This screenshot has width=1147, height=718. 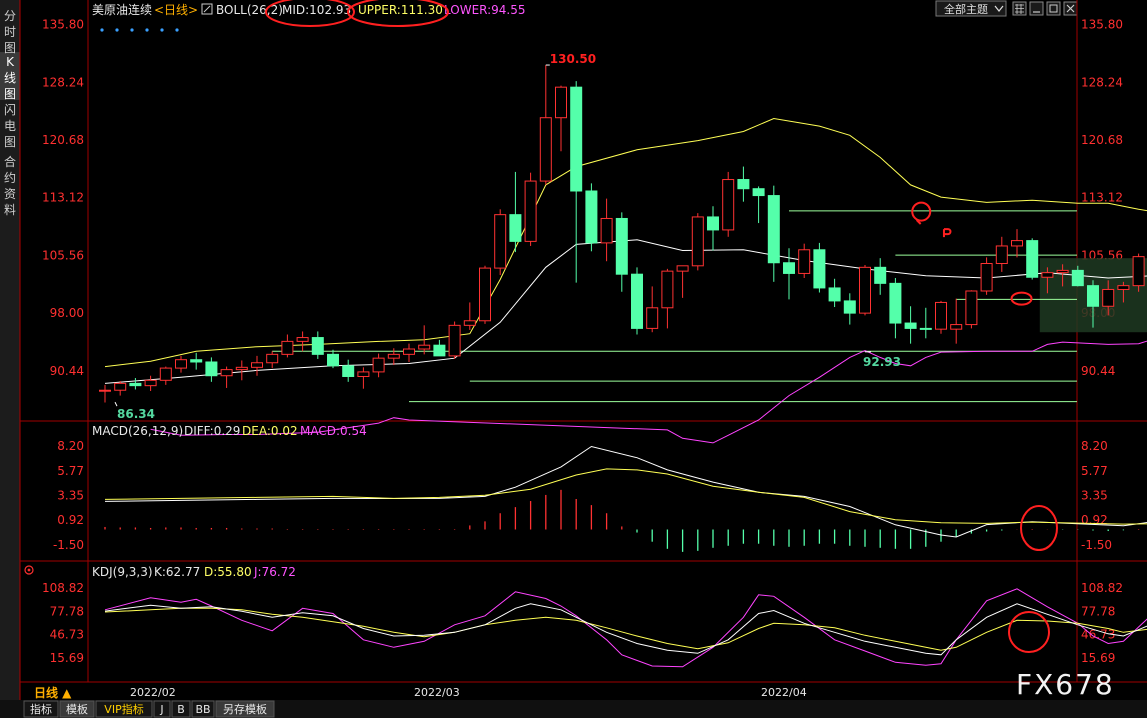 What do you see at coordinates (67, 611) in the screenshot?
I see `kdj-y-tick-left: 77.78` at bounding box center [67, 611].